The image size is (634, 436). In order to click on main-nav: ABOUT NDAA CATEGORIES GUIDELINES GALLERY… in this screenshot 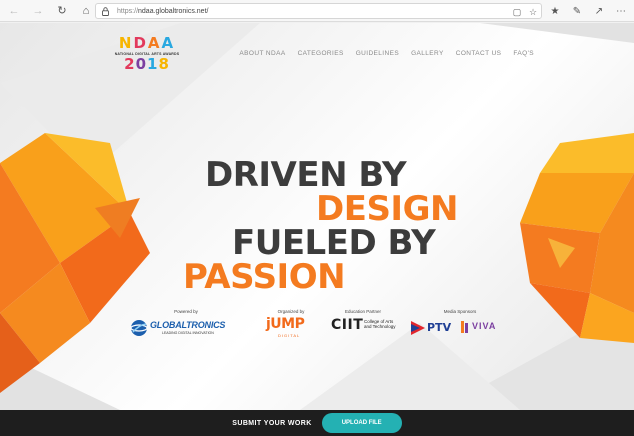, I will do `click(386, 53)`.